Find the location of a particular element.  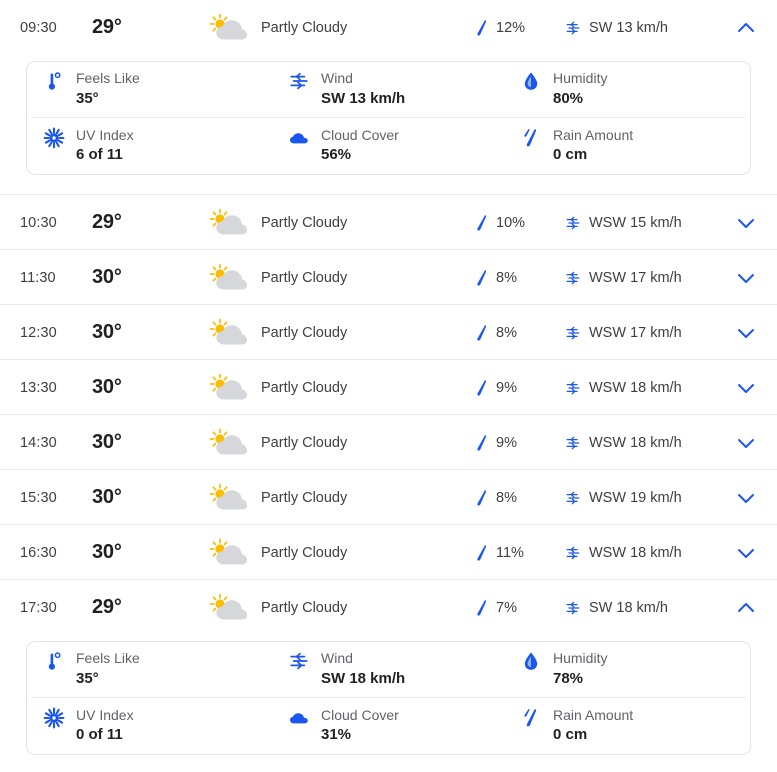

detail-value: 6 of 11 is located at coordinates (99, 155).